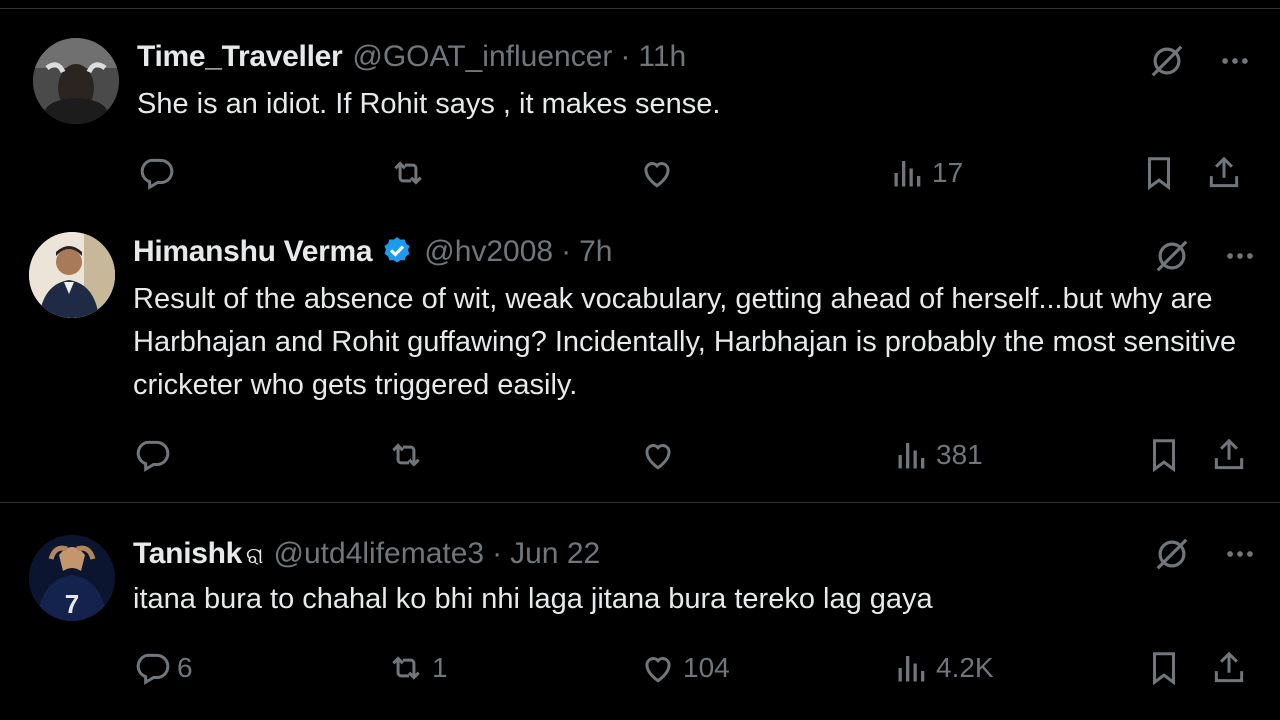 This screenshot has height=720, width=1280. I want to click on like-count: 104, so click(706, 667).